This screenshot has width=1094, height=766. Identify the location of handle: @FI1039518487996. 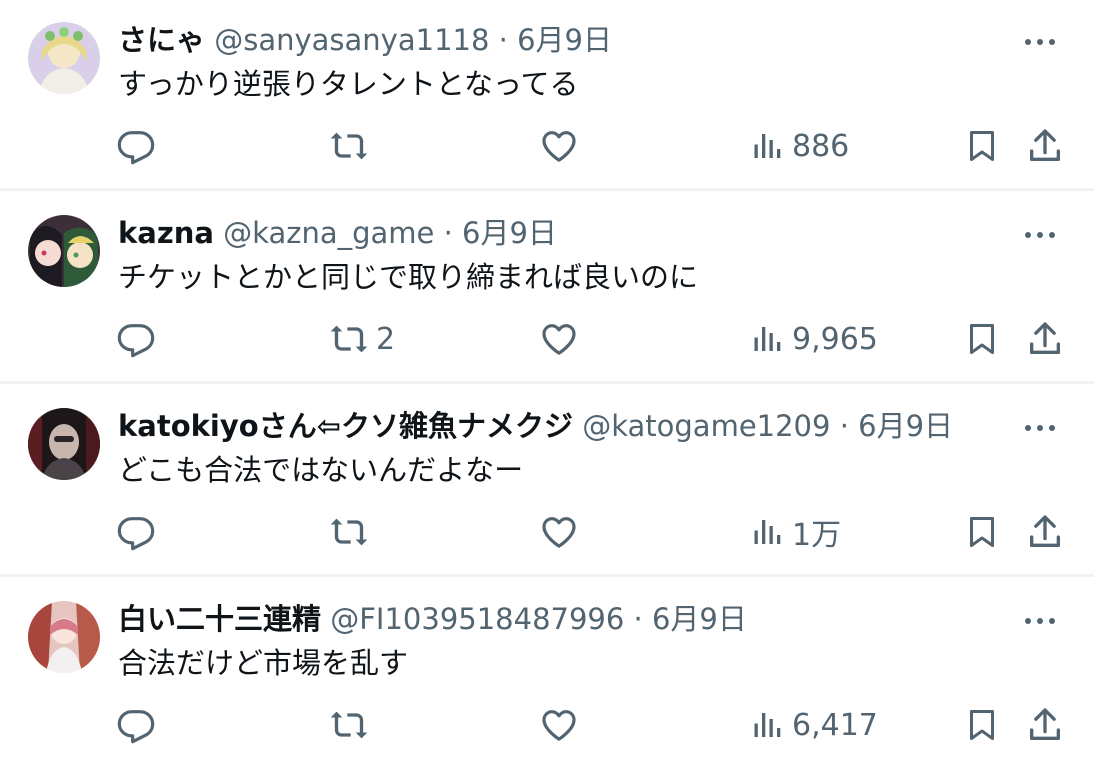
(477, 619).